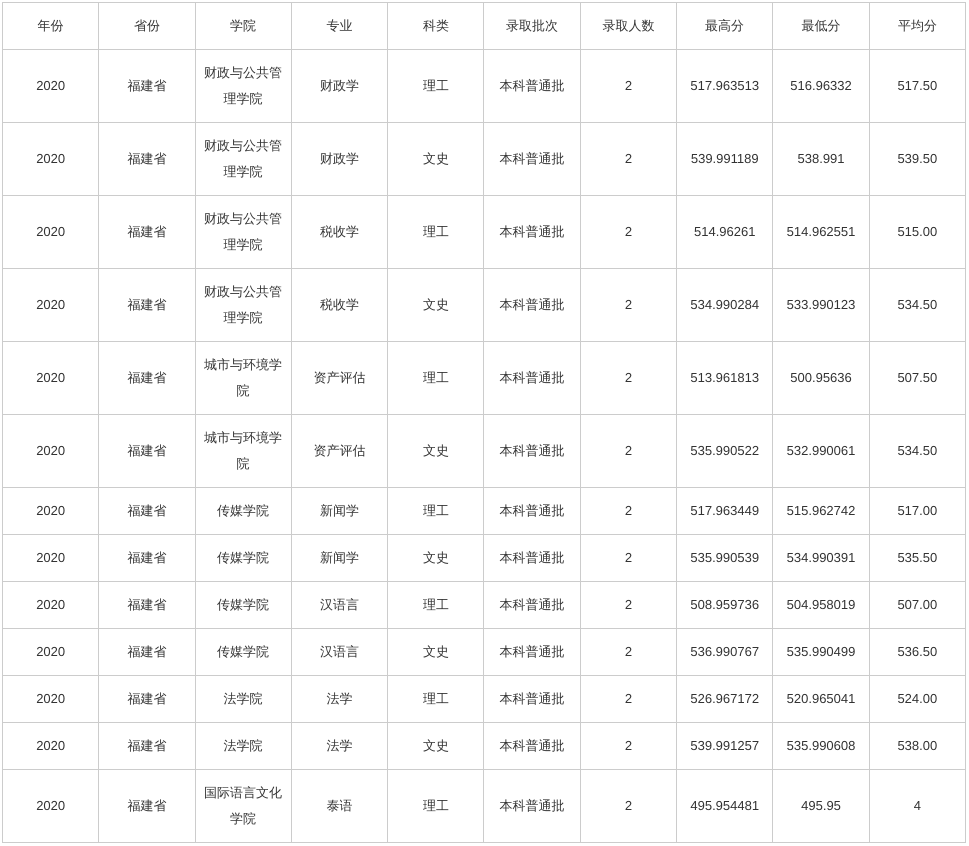  I want to click on table-cell: 535.50, so click(917, 558).